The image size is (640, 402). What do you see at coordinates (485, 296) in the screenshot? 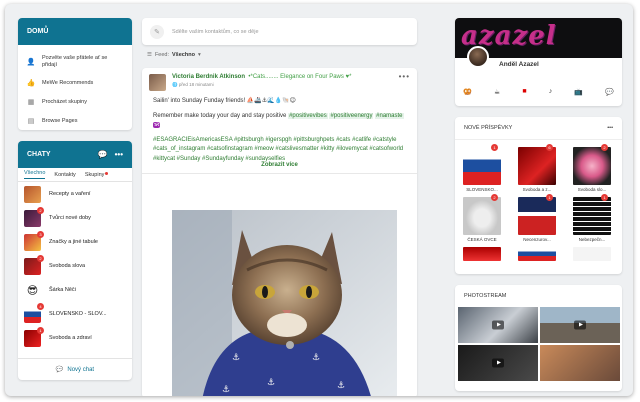
I see `photostream-title: PHOTOSTREAM` at bounding box center [485, 296].